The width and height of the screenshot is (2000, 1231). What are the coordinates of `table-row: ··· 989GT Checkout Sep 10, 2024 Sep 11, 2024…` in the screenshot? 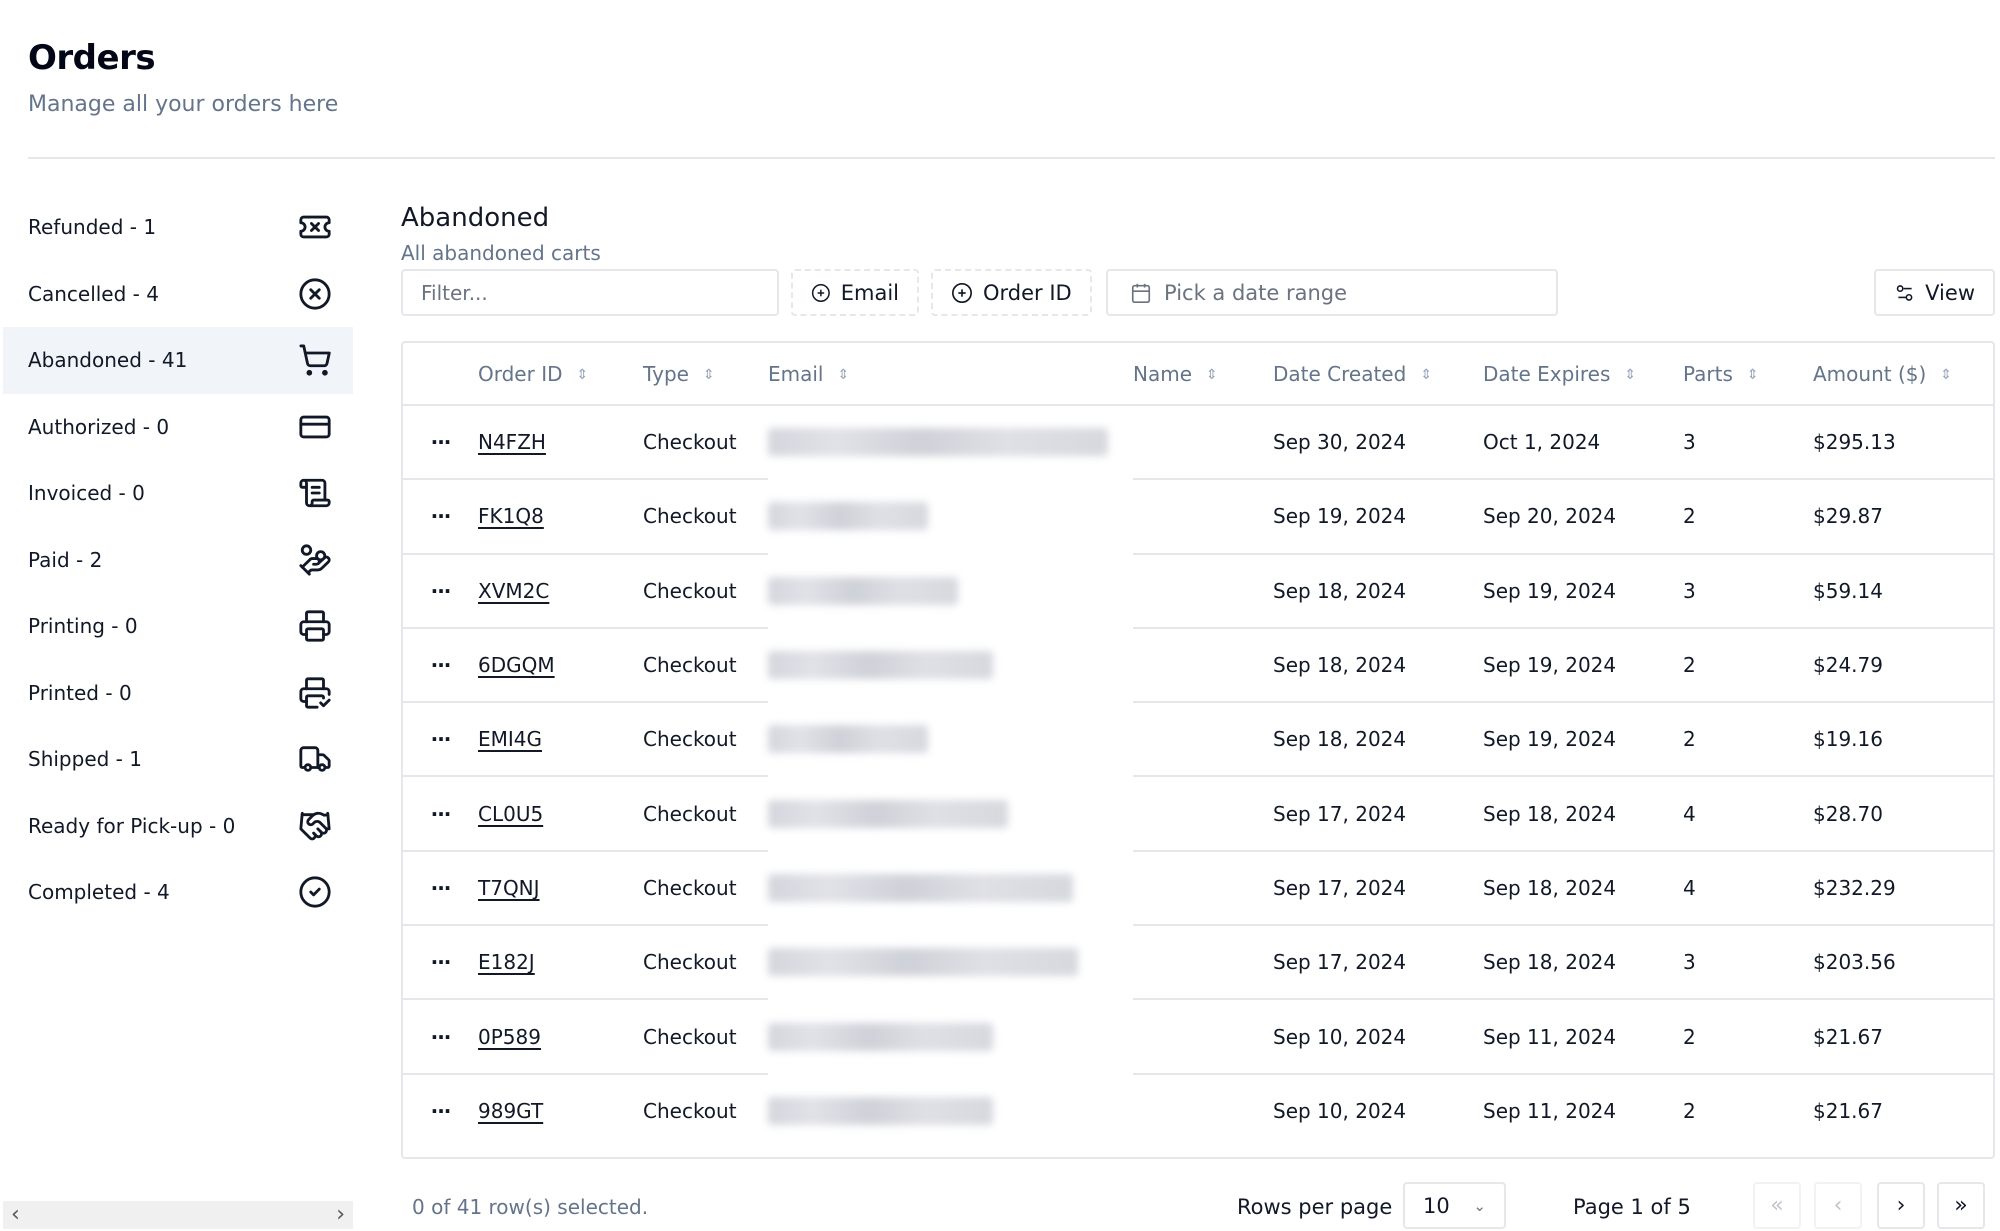 It's located at (1198, 1111).